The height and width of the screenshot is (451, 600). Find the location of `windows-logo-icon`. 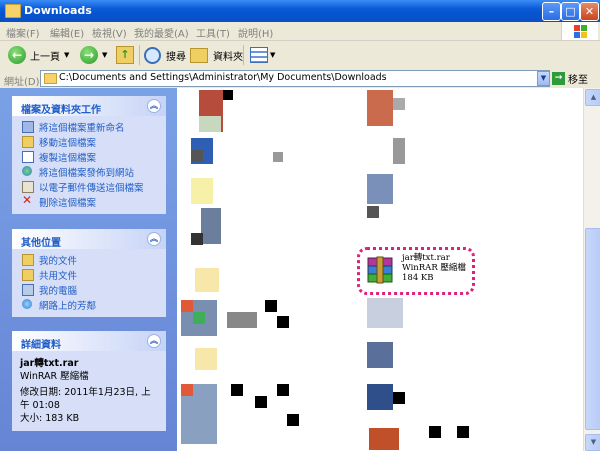

windows-logo-icon is located at coordinates (579, 31).